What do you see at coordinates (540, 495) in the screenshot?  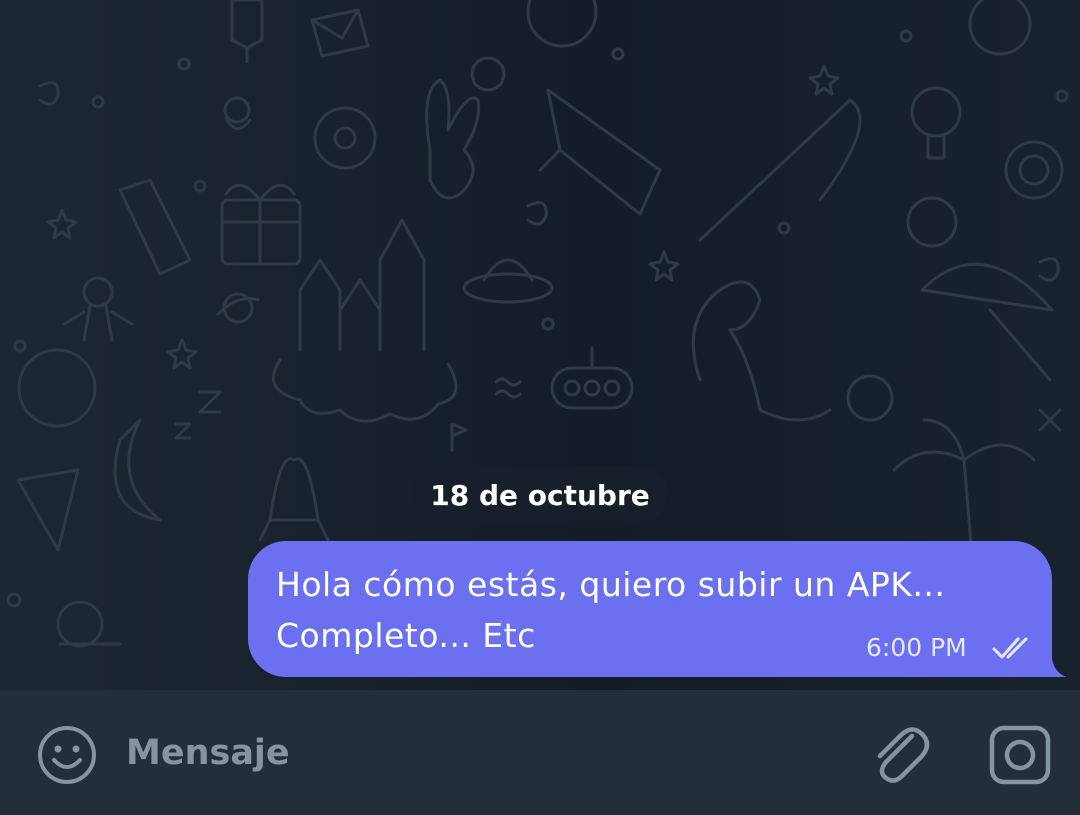 I see `date-separator: 18 de octubre` at bounding box center [540, 495].